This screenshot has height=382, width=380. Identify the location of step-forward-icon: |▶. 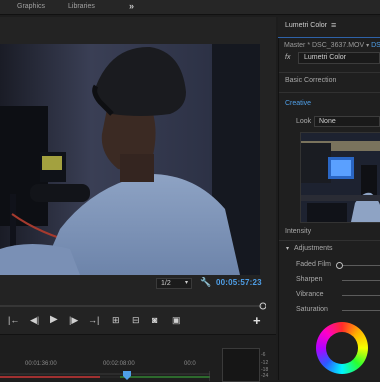
(73, 320).